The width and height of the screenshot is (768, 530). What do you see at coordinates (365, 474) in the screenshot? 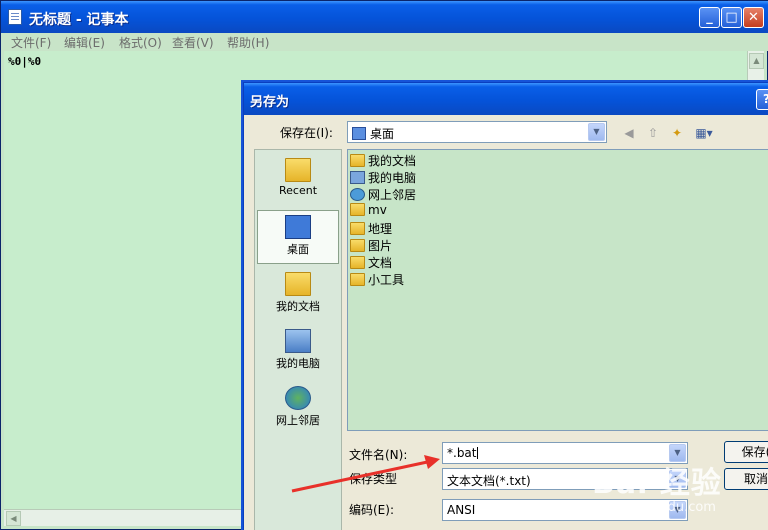
I see `annotation-arrow-icon` at bounding box center [365, 474].